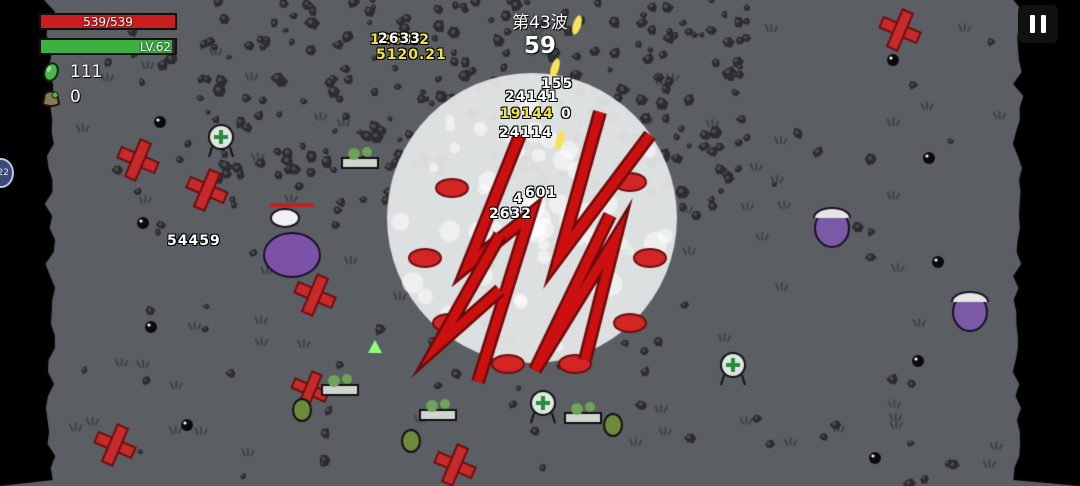  Describe the element at coordinates (155, 46) in the screenshot. I see `level-text: LV.62` at that location.